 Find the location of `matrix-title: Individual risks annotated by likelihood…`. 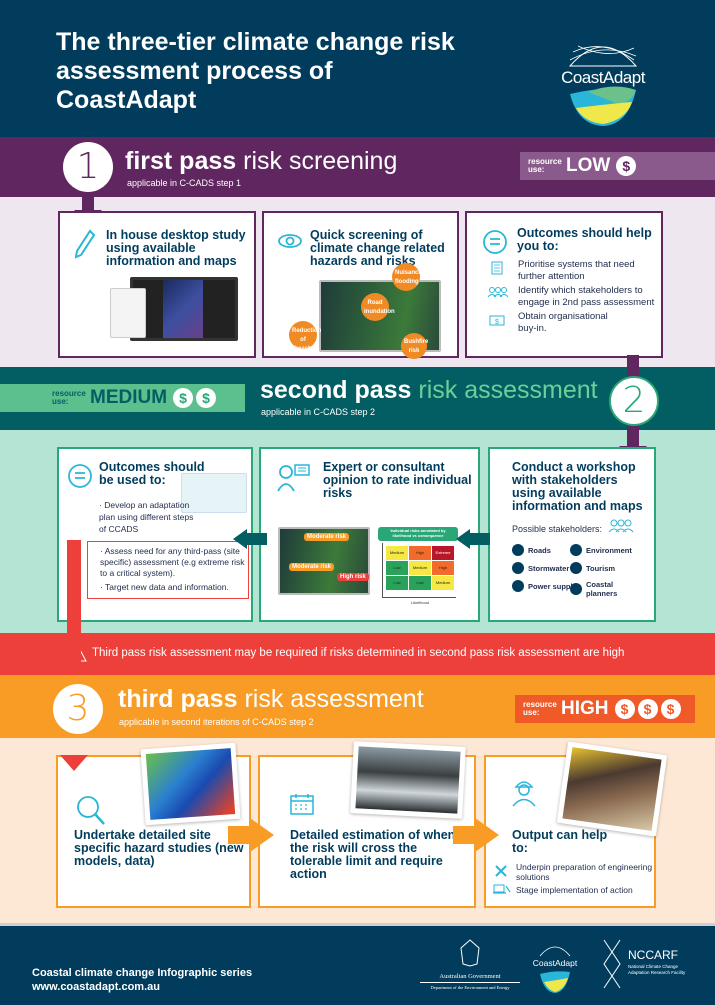

matrix-title: Individual risks annotated by likelihood… is located at coordinates (418, 534).